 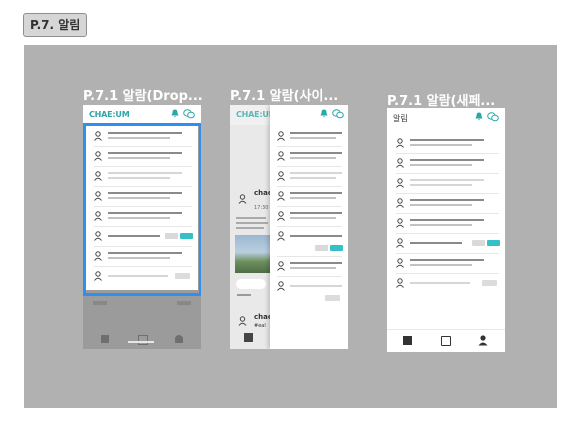 What do you see at coordinates (252, 254) in the screenshot?
I see `feed-image` at bounding box center [252, 254].